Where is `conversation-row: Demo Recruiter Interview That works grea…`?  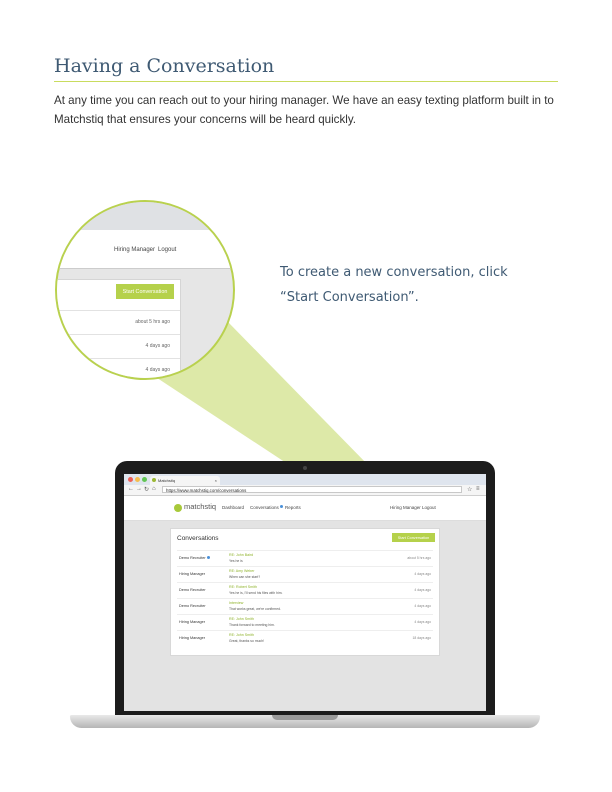
conversation-row: Demo Recruiter Interview That works grea… is located at coordinates (305, 606).